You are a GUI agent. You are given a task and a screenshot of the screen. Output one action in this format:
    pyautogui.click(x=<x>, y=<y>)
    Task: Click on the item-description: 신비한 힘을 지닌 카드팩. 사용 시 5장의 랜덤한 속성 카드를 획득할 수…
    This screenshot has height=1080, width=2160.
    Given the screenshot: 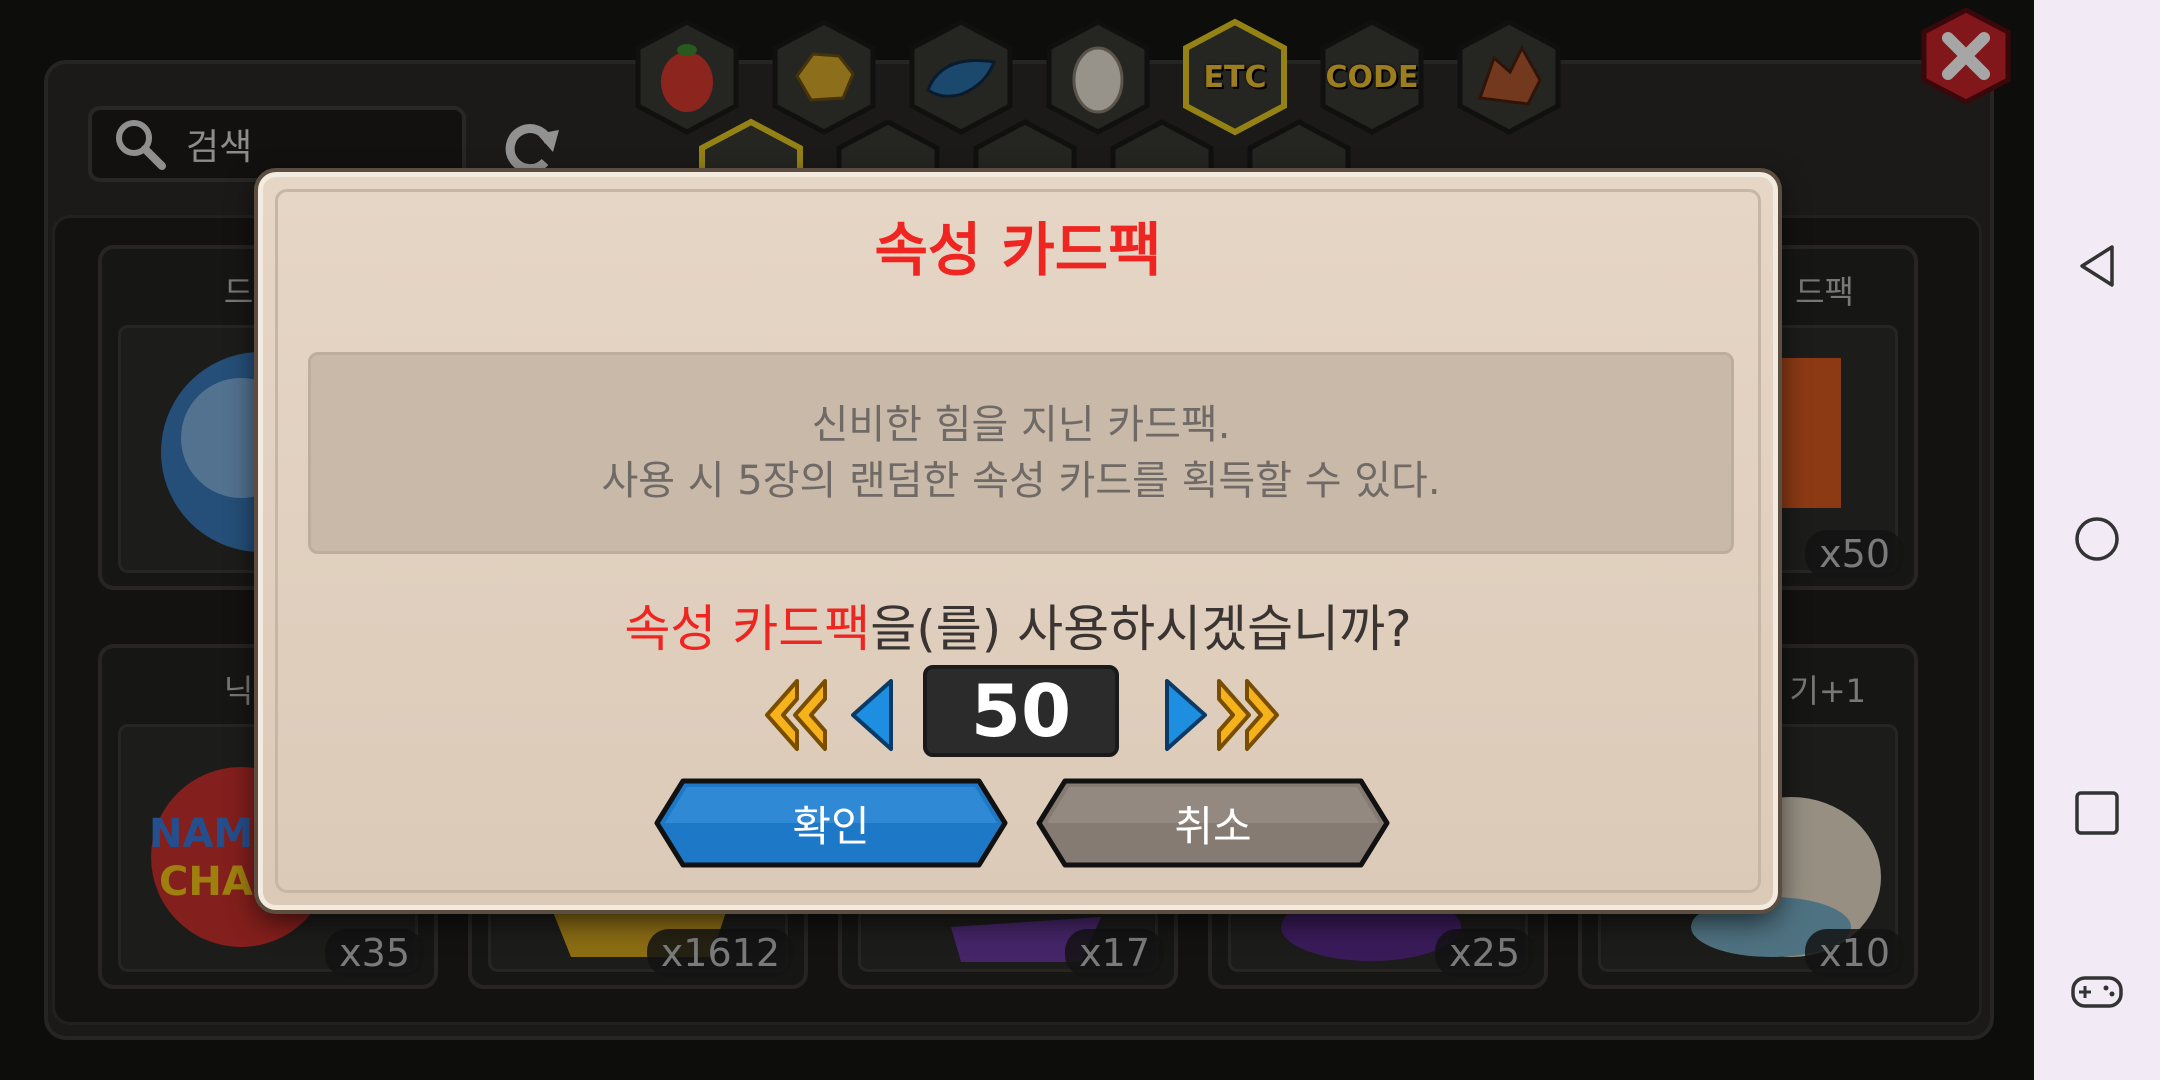 What is the action you would take?
    pyautogui.click(x=1021, y=453)
    